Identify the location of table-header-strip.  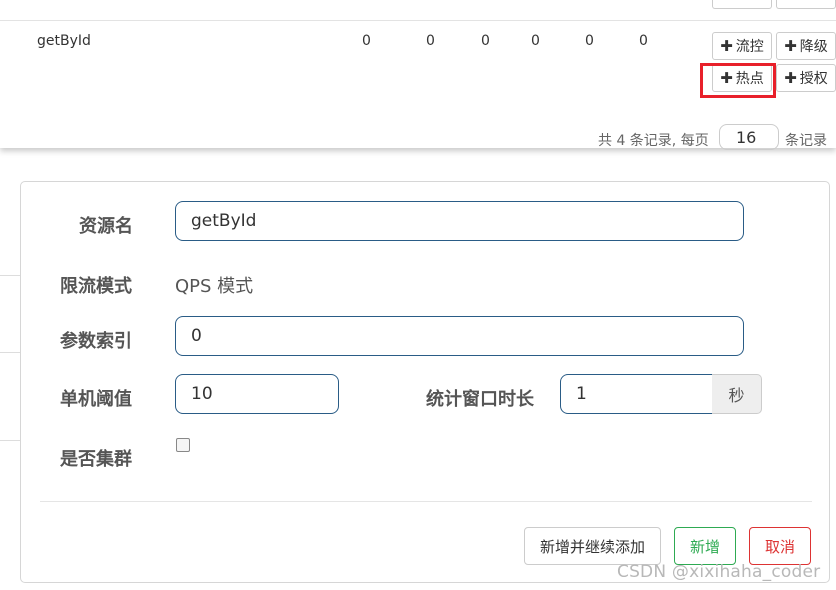
(418, 10).